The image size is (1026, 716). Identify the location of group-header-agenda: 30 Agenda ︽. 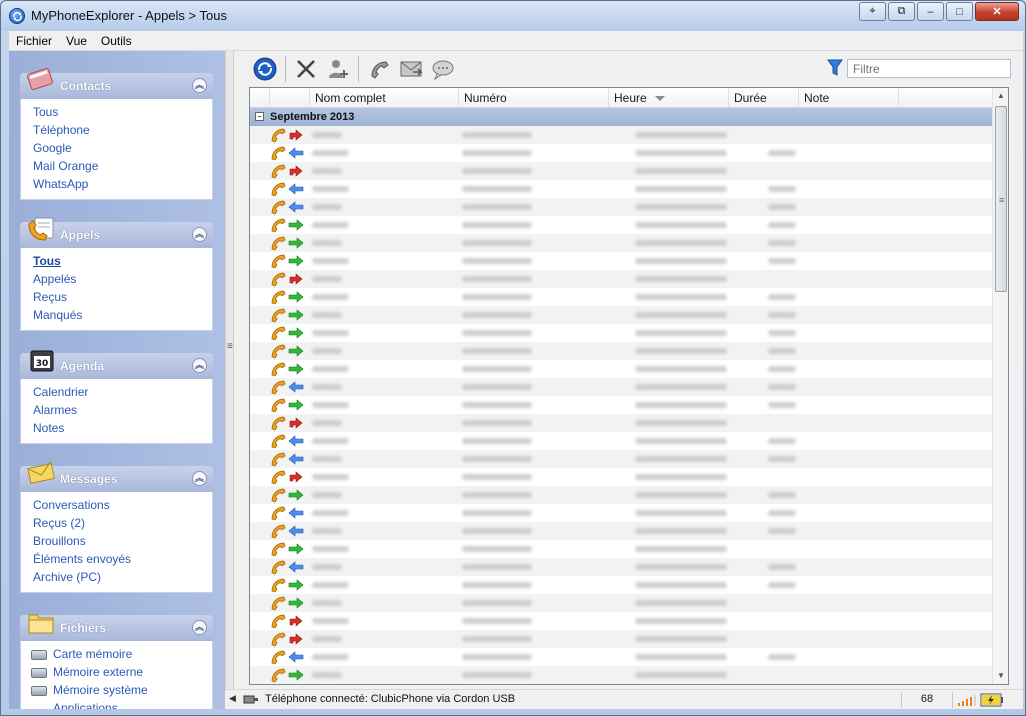
(116, 364).